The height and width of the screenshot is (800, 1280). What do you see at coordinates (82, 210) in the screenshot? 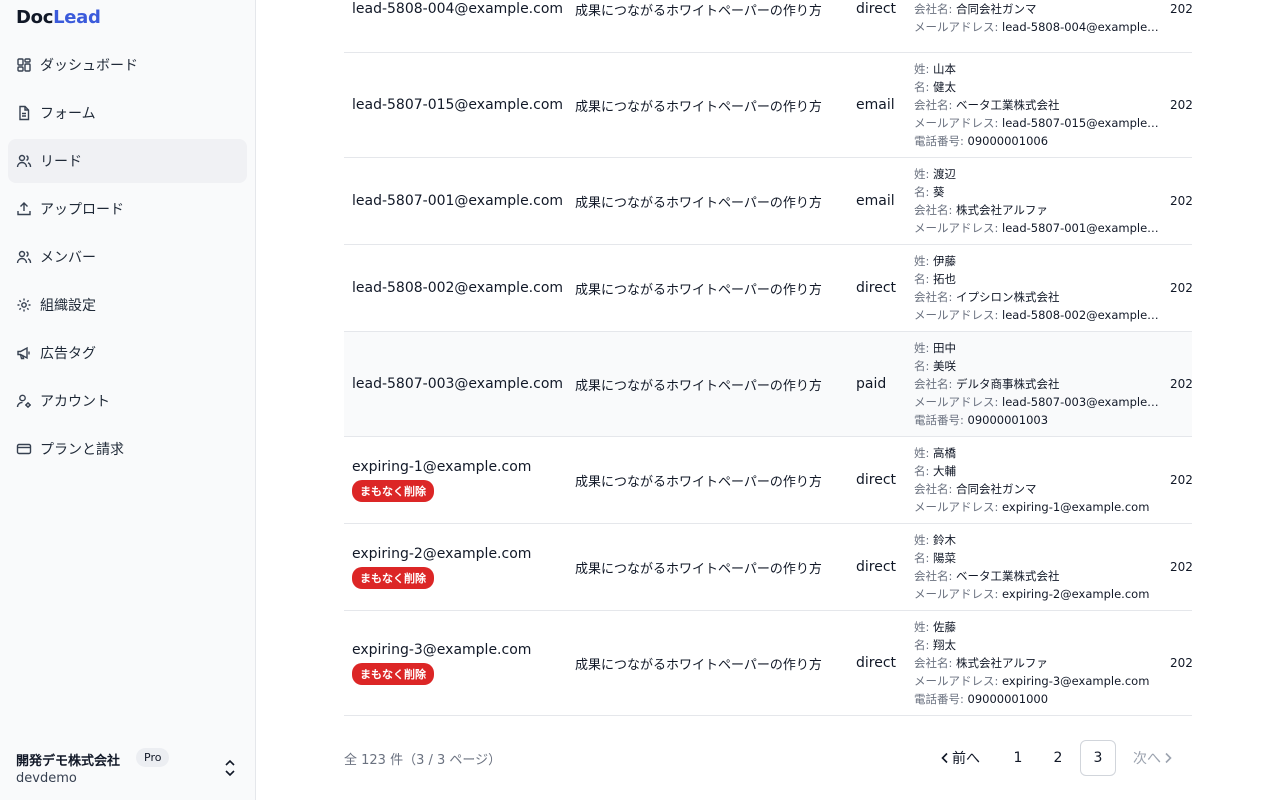
I see `sidebar-item-label: アップロード` at bounding box center [82, 210].